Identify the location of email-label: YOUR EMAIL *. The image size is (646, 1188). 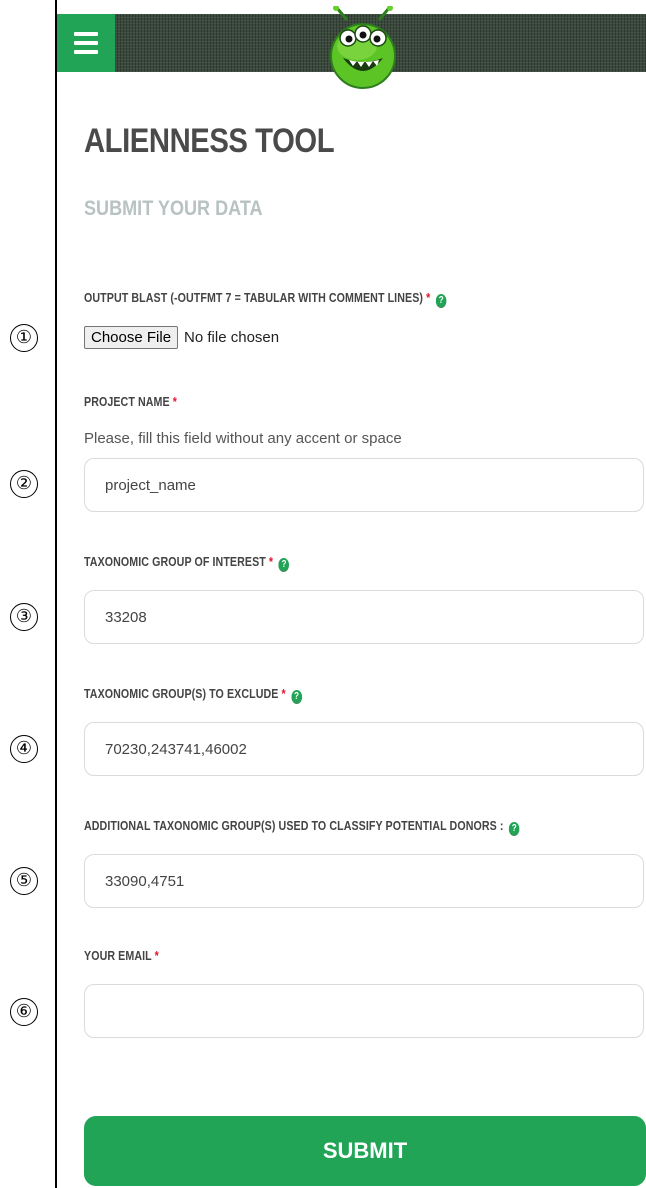
(121, 955).